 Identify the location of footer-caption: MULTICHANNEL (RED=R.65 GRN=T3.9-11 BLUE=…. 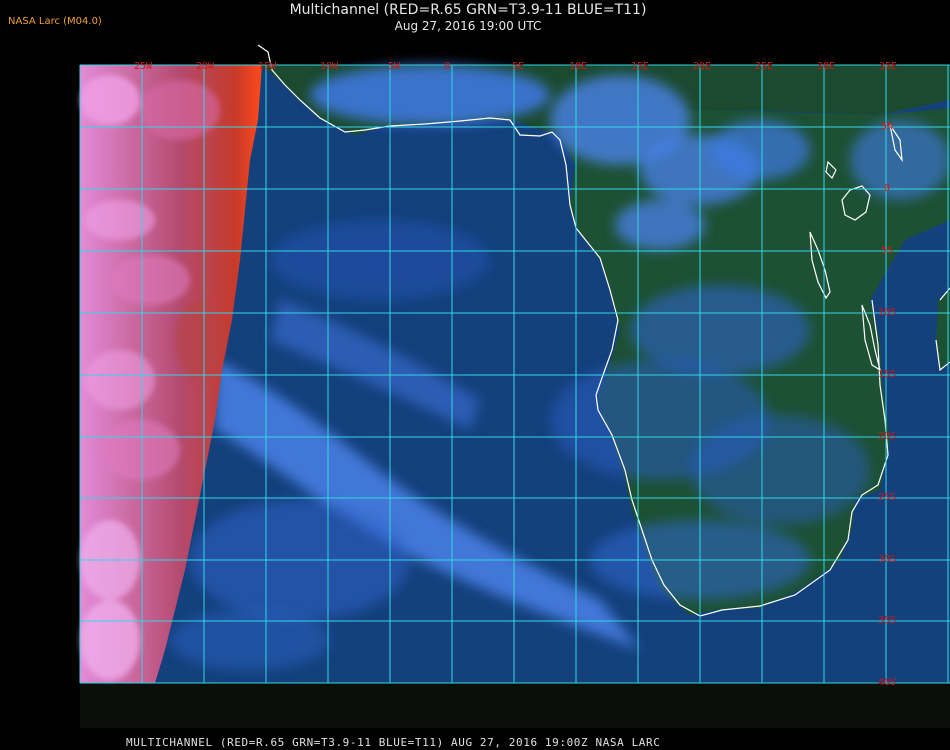
(393, 742).